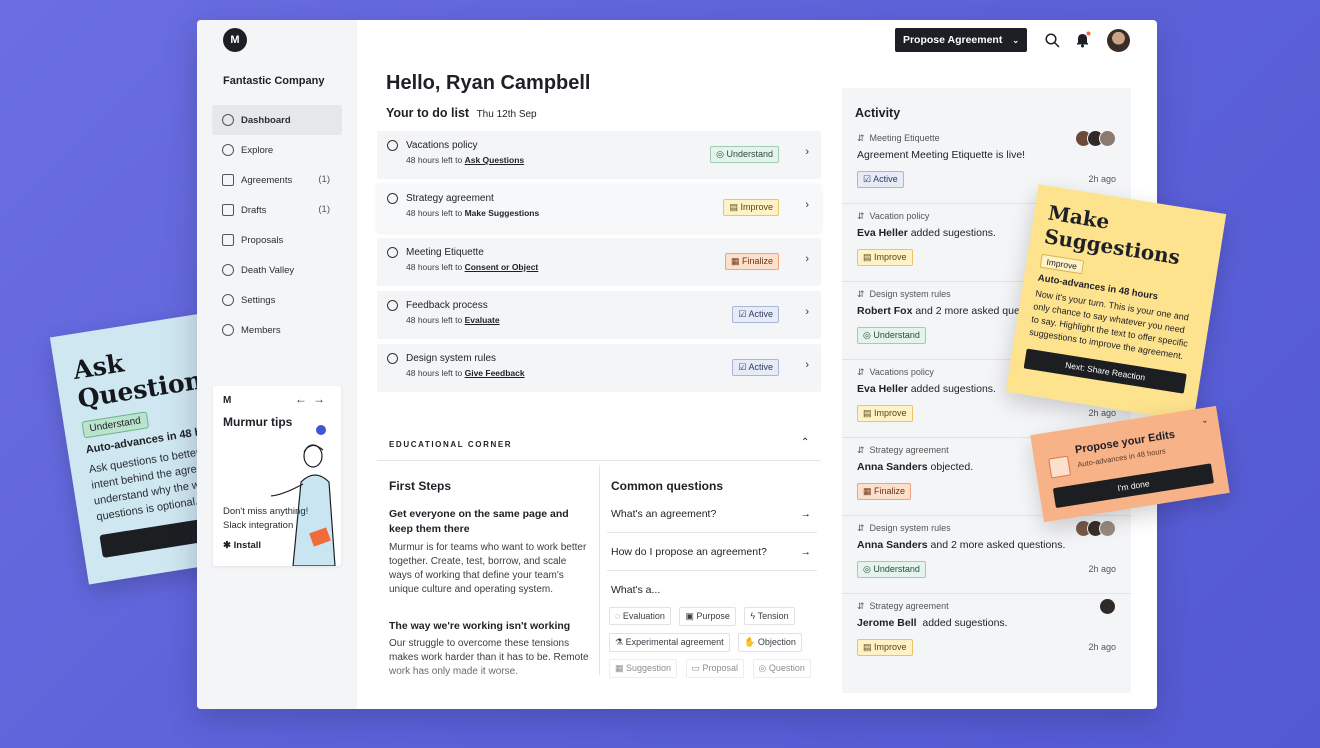  I want to click on avatar-group, so click(1107, 606).